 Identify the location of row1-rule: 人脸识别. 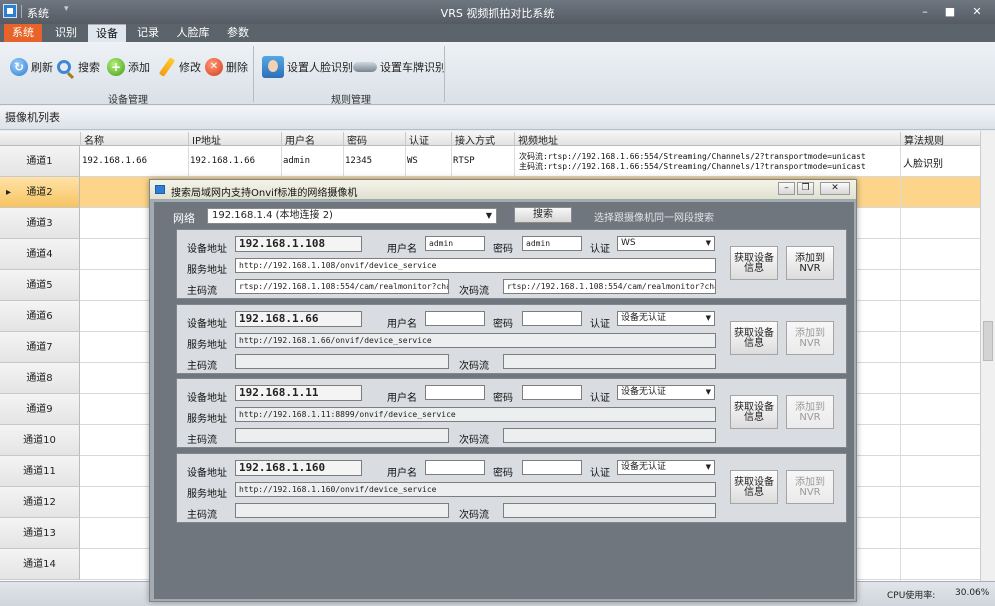
(923, 162).